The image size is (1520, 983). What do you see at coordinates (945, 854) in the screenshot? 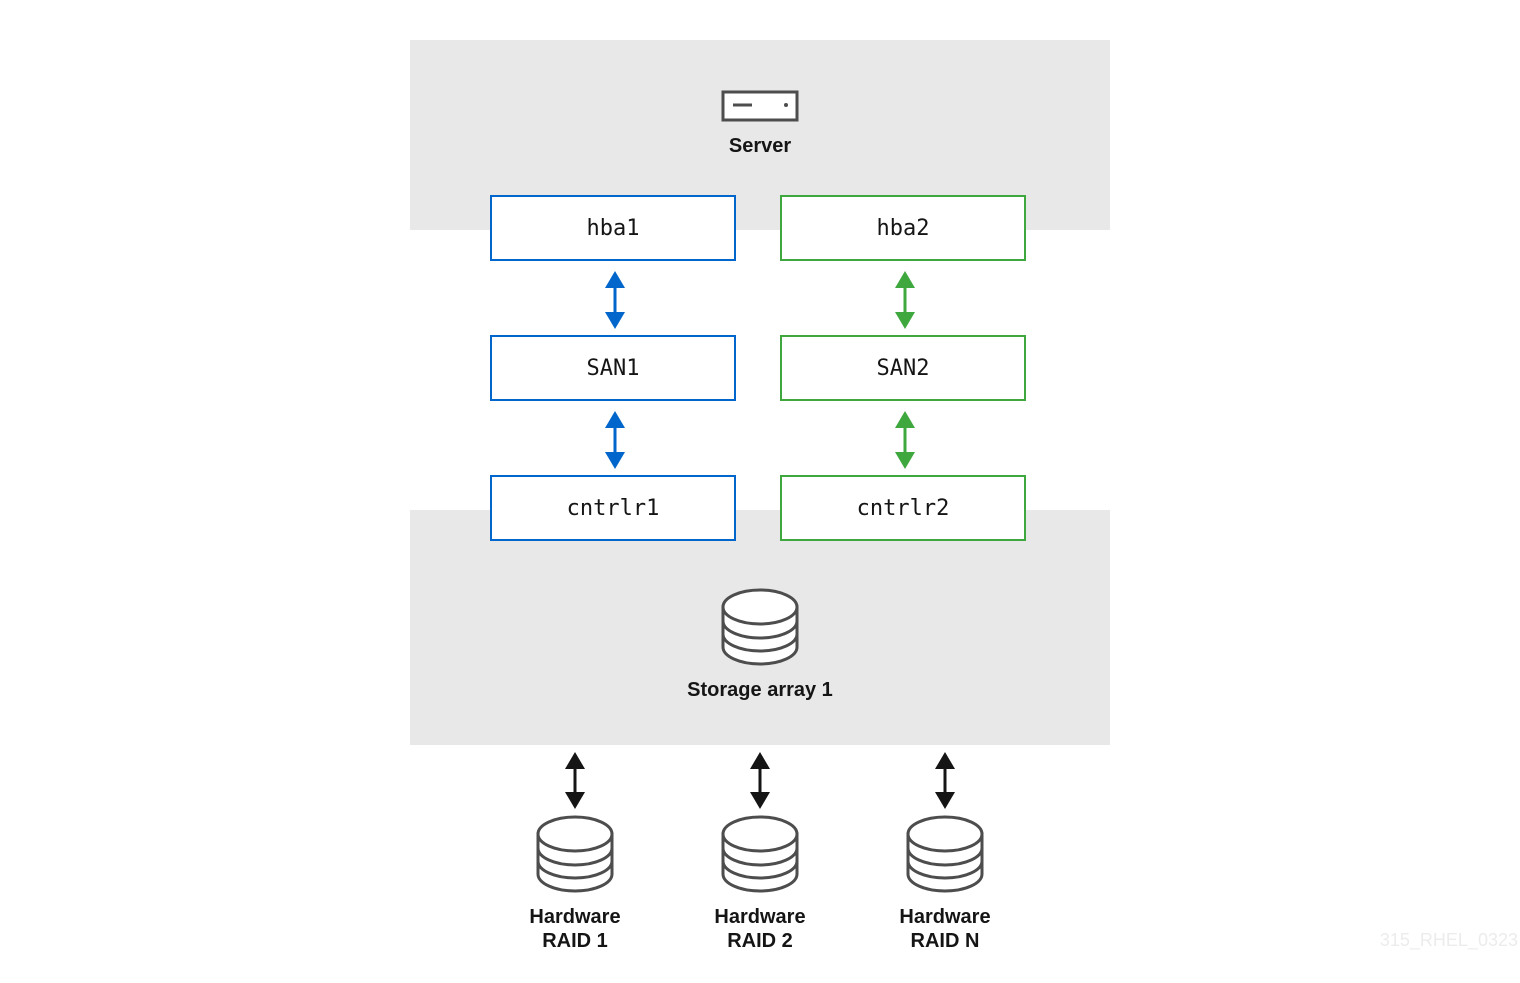
I see `raid-3-database-icon` at bounding box center [945, 854].